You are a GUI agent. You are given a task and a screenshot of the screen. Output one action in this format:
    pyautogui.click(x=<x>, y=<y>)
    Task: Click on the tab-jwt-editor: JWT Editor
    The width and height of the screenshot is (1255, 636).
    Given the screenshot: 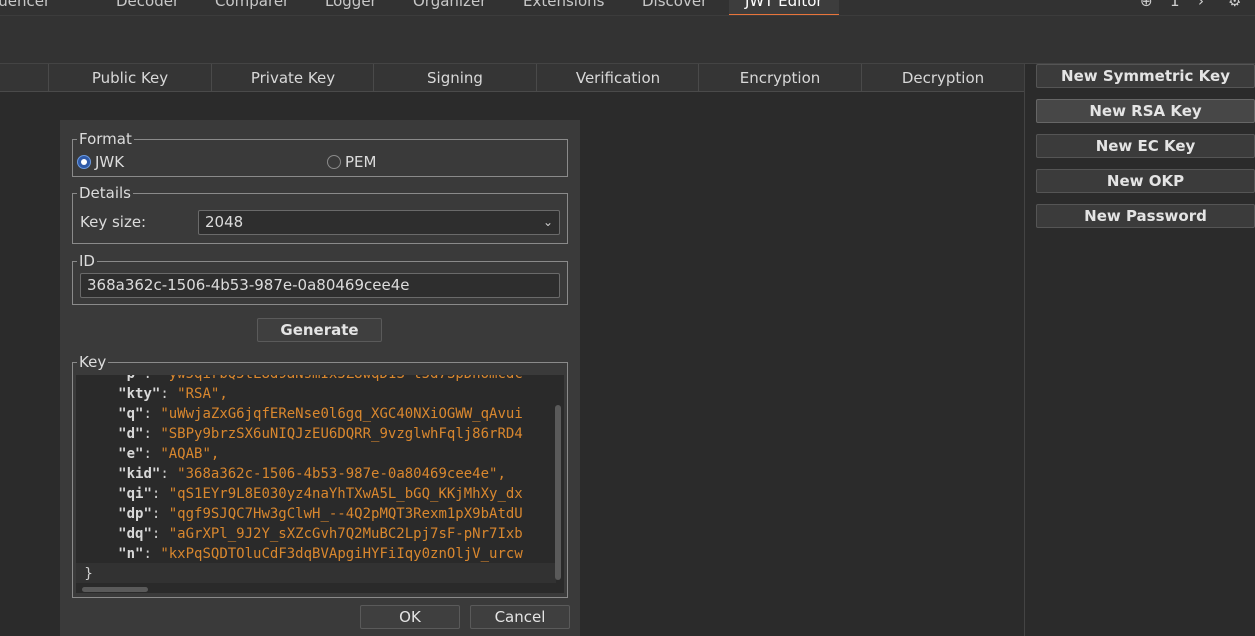 What is the action you would take?
    pyautogui.click(x=784, y=7)
    